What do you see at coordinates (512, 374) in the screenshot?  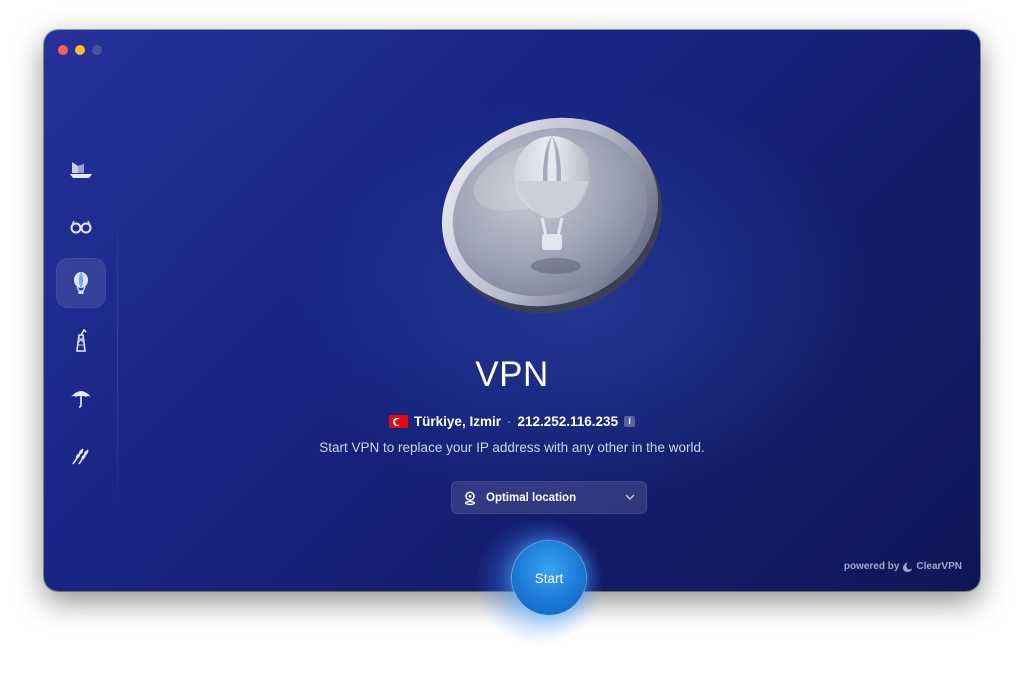 I see `page-title: VPN` at bounding box center [512, 374].